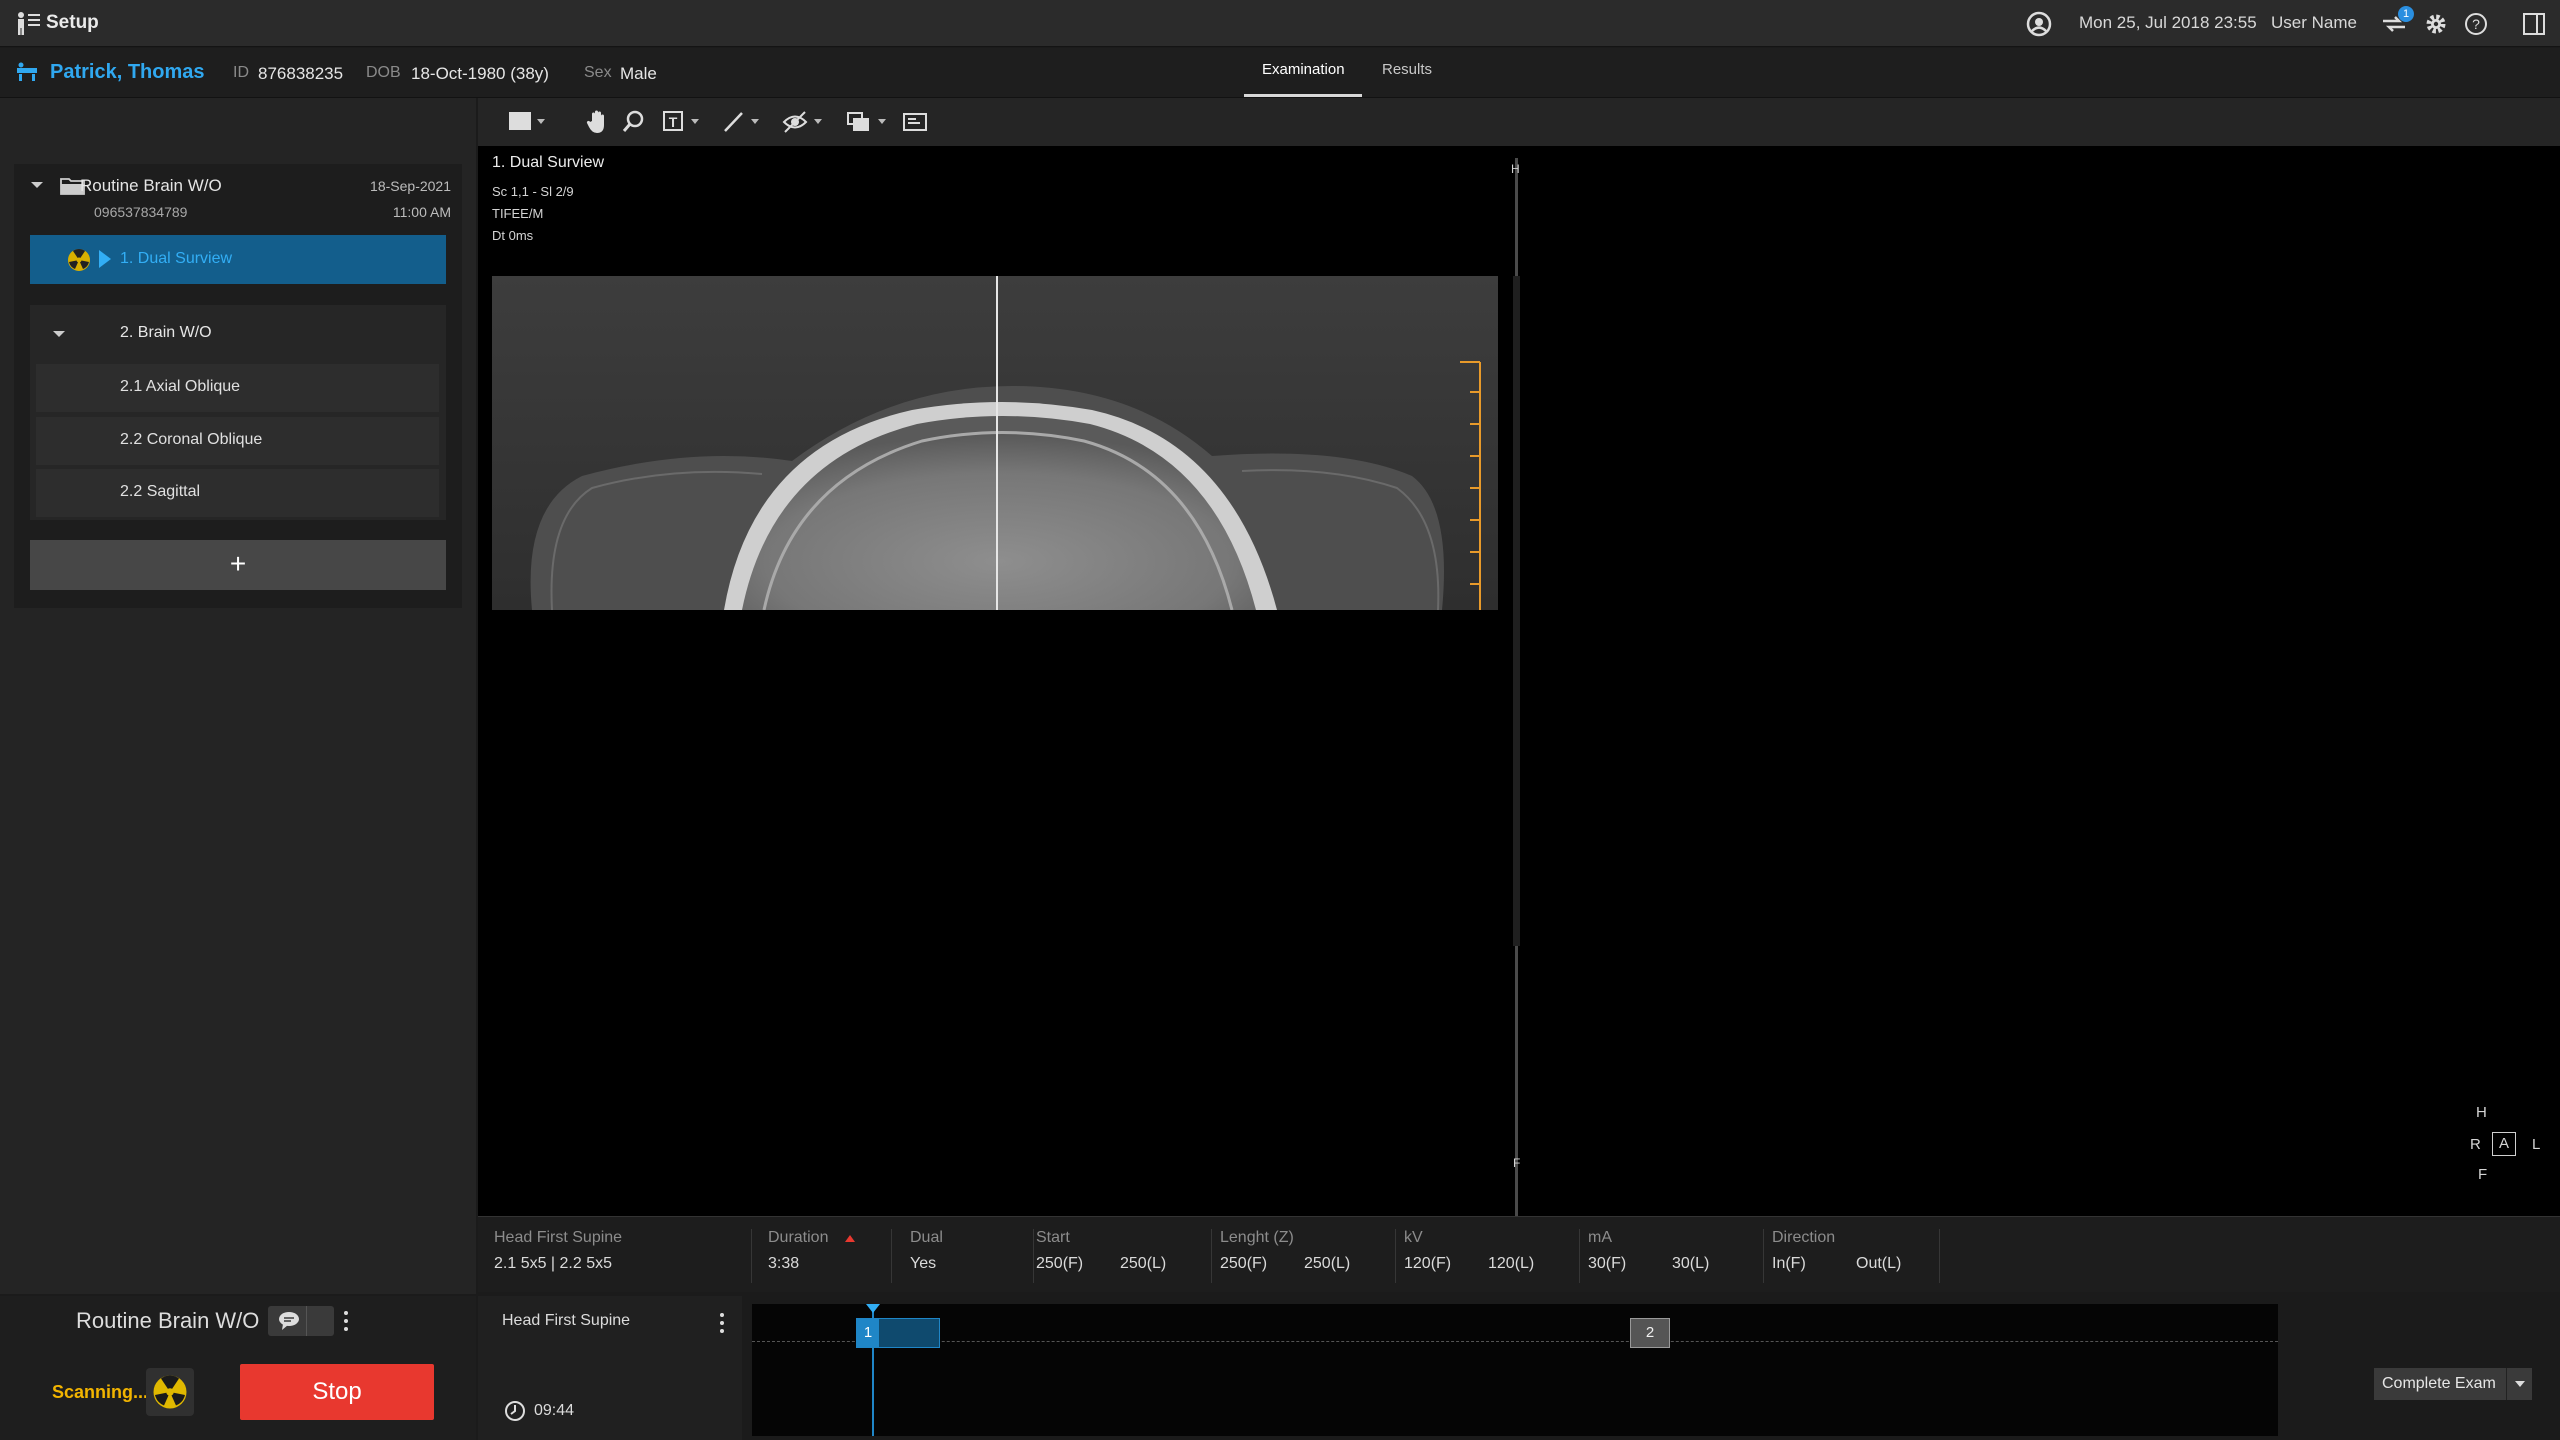  What do you see at coordinates (1789, 1263) in the screenshot?
I see `param-value: In(F)` at bounding box center [1789, 1263].